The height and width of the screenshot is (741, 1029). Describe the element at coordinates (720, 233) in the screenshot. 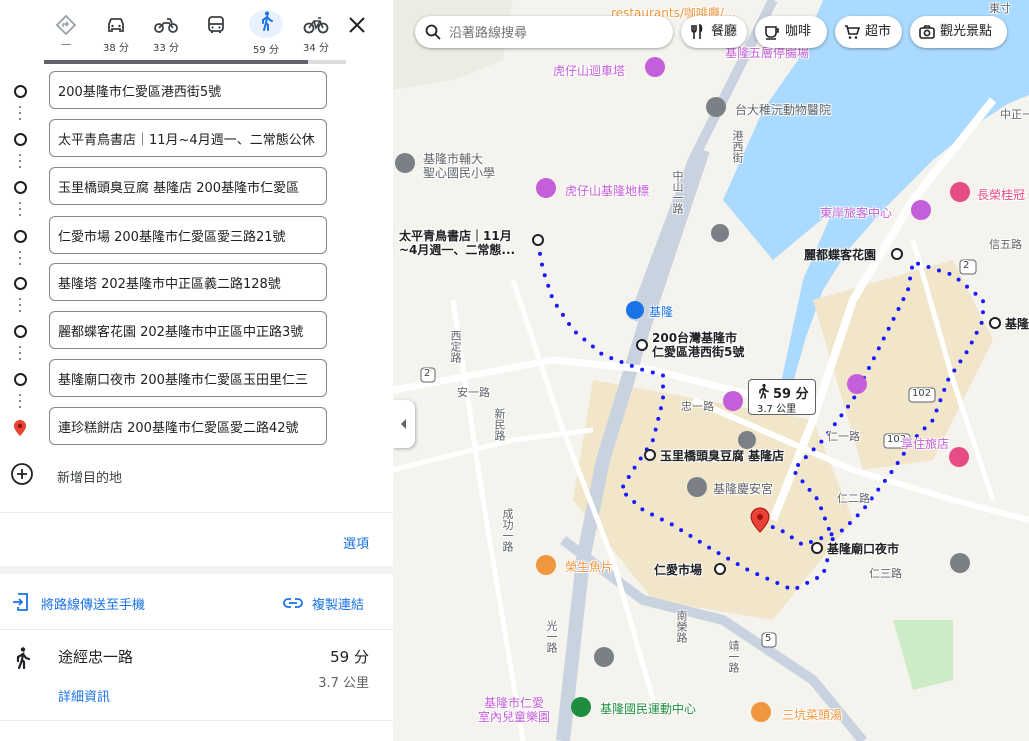

I see `train-icon` at that location.